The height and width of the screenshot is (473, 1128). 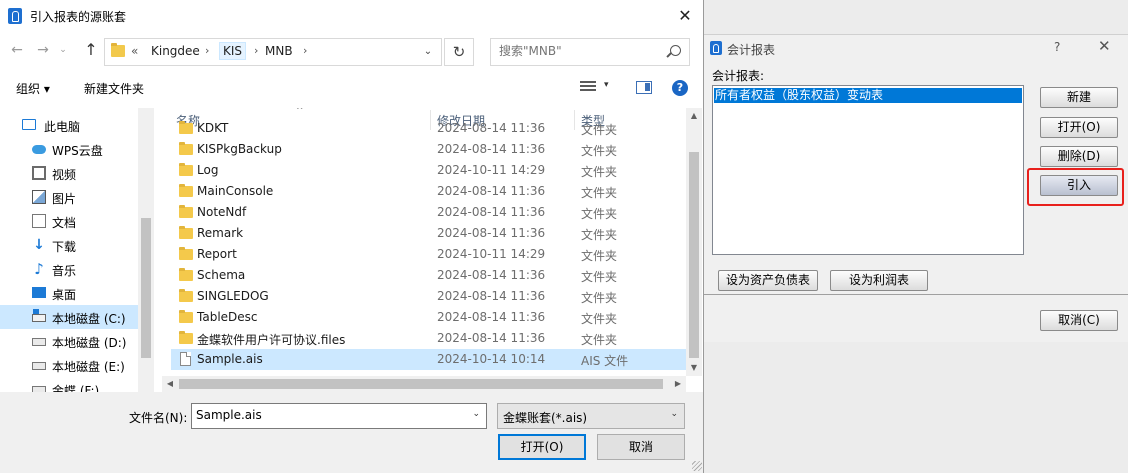 I want to click on chevron-down-icon: ▾, so click(x=606, y=85).